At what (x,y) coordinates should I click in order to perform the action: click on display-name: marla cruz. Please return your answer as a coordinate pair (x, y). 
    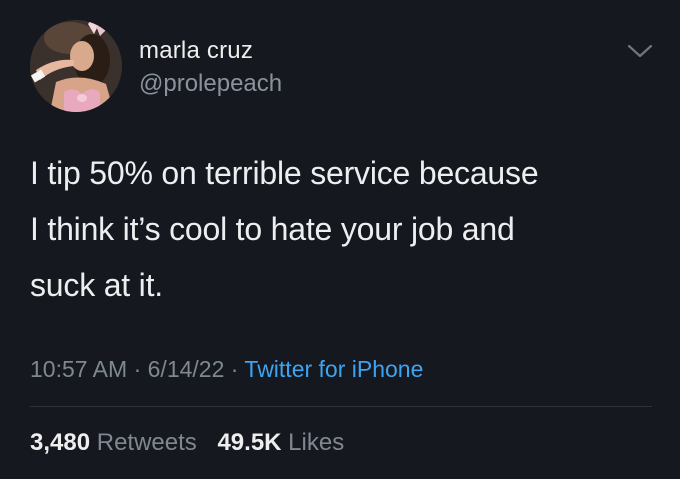
    Looking at the image, I should click on (196, 51).